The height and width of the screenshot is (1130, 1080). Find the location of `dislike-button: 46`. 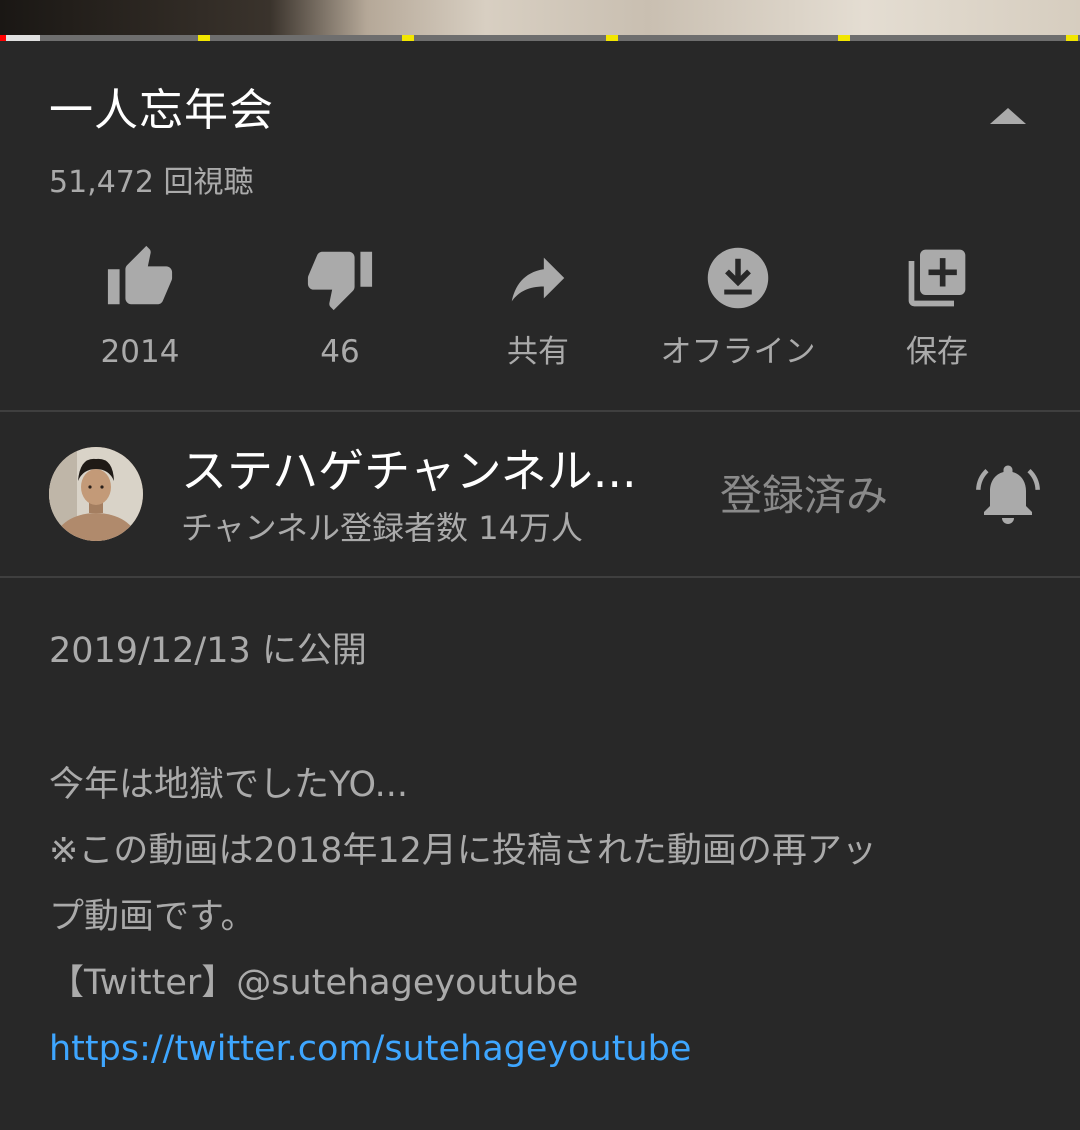

dislike-button: 46 is located at coordinates (340, 312).